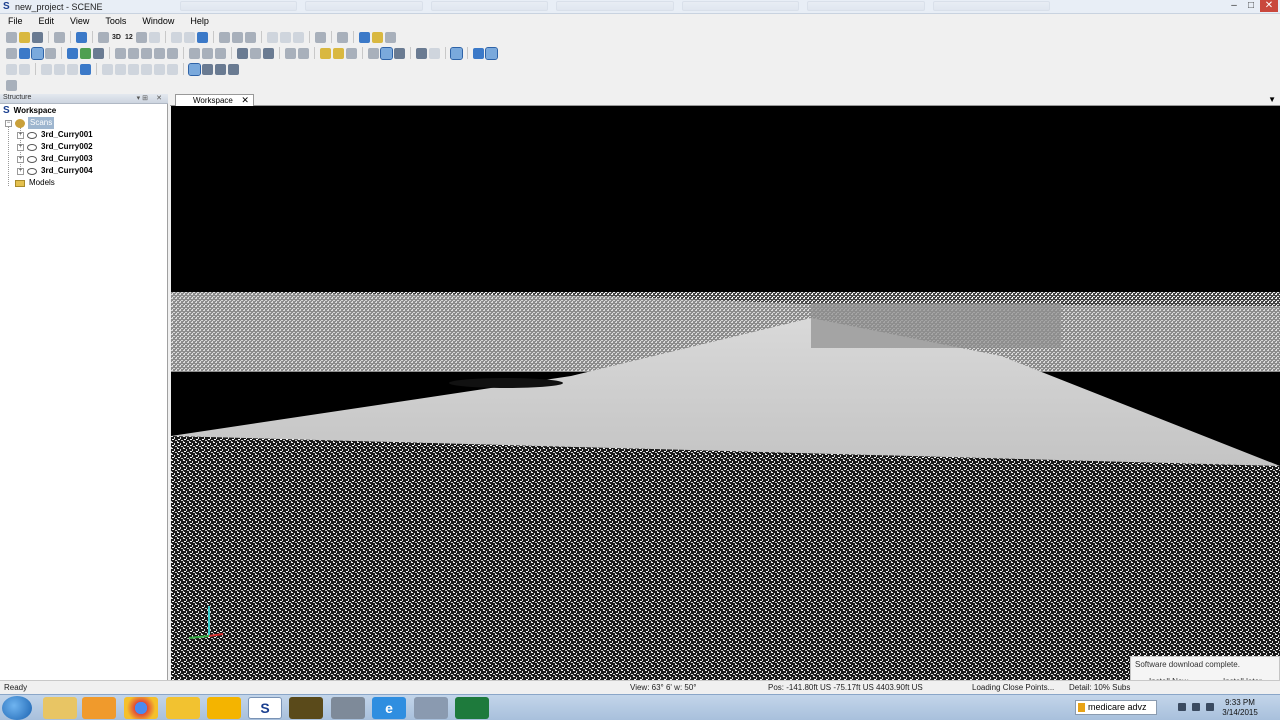 The width and height of the screenshot is (1280, 720). I want to click on network-icon, so click(1196, 707).